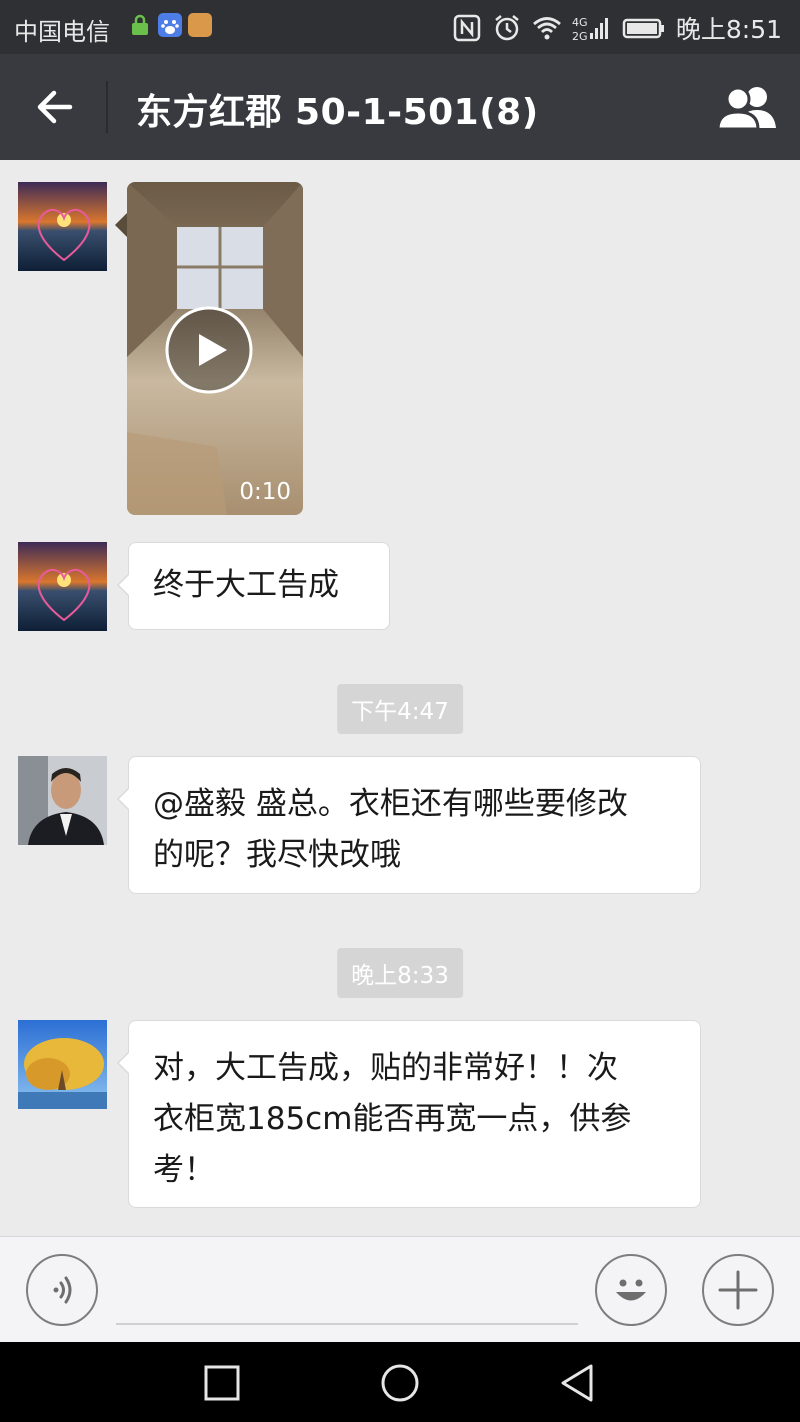 This screenshot has height=1422, width=800. I want to click on video-message: 0:10, so click(215, 348).